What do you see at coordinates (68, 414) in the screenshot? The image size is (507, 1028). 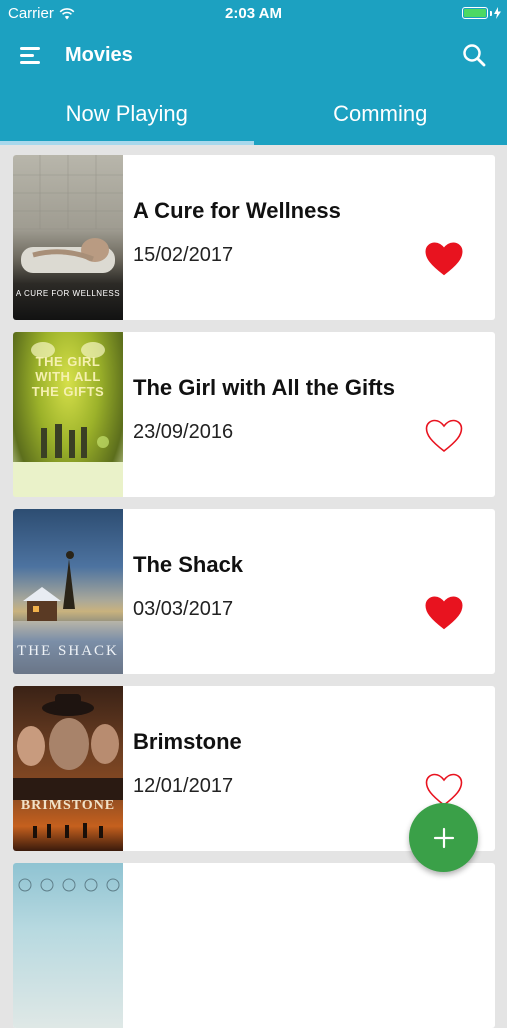 I see `movie-poster: THE GIRL WITH ALL THE GIFTS` at bounding box center [68, 414].